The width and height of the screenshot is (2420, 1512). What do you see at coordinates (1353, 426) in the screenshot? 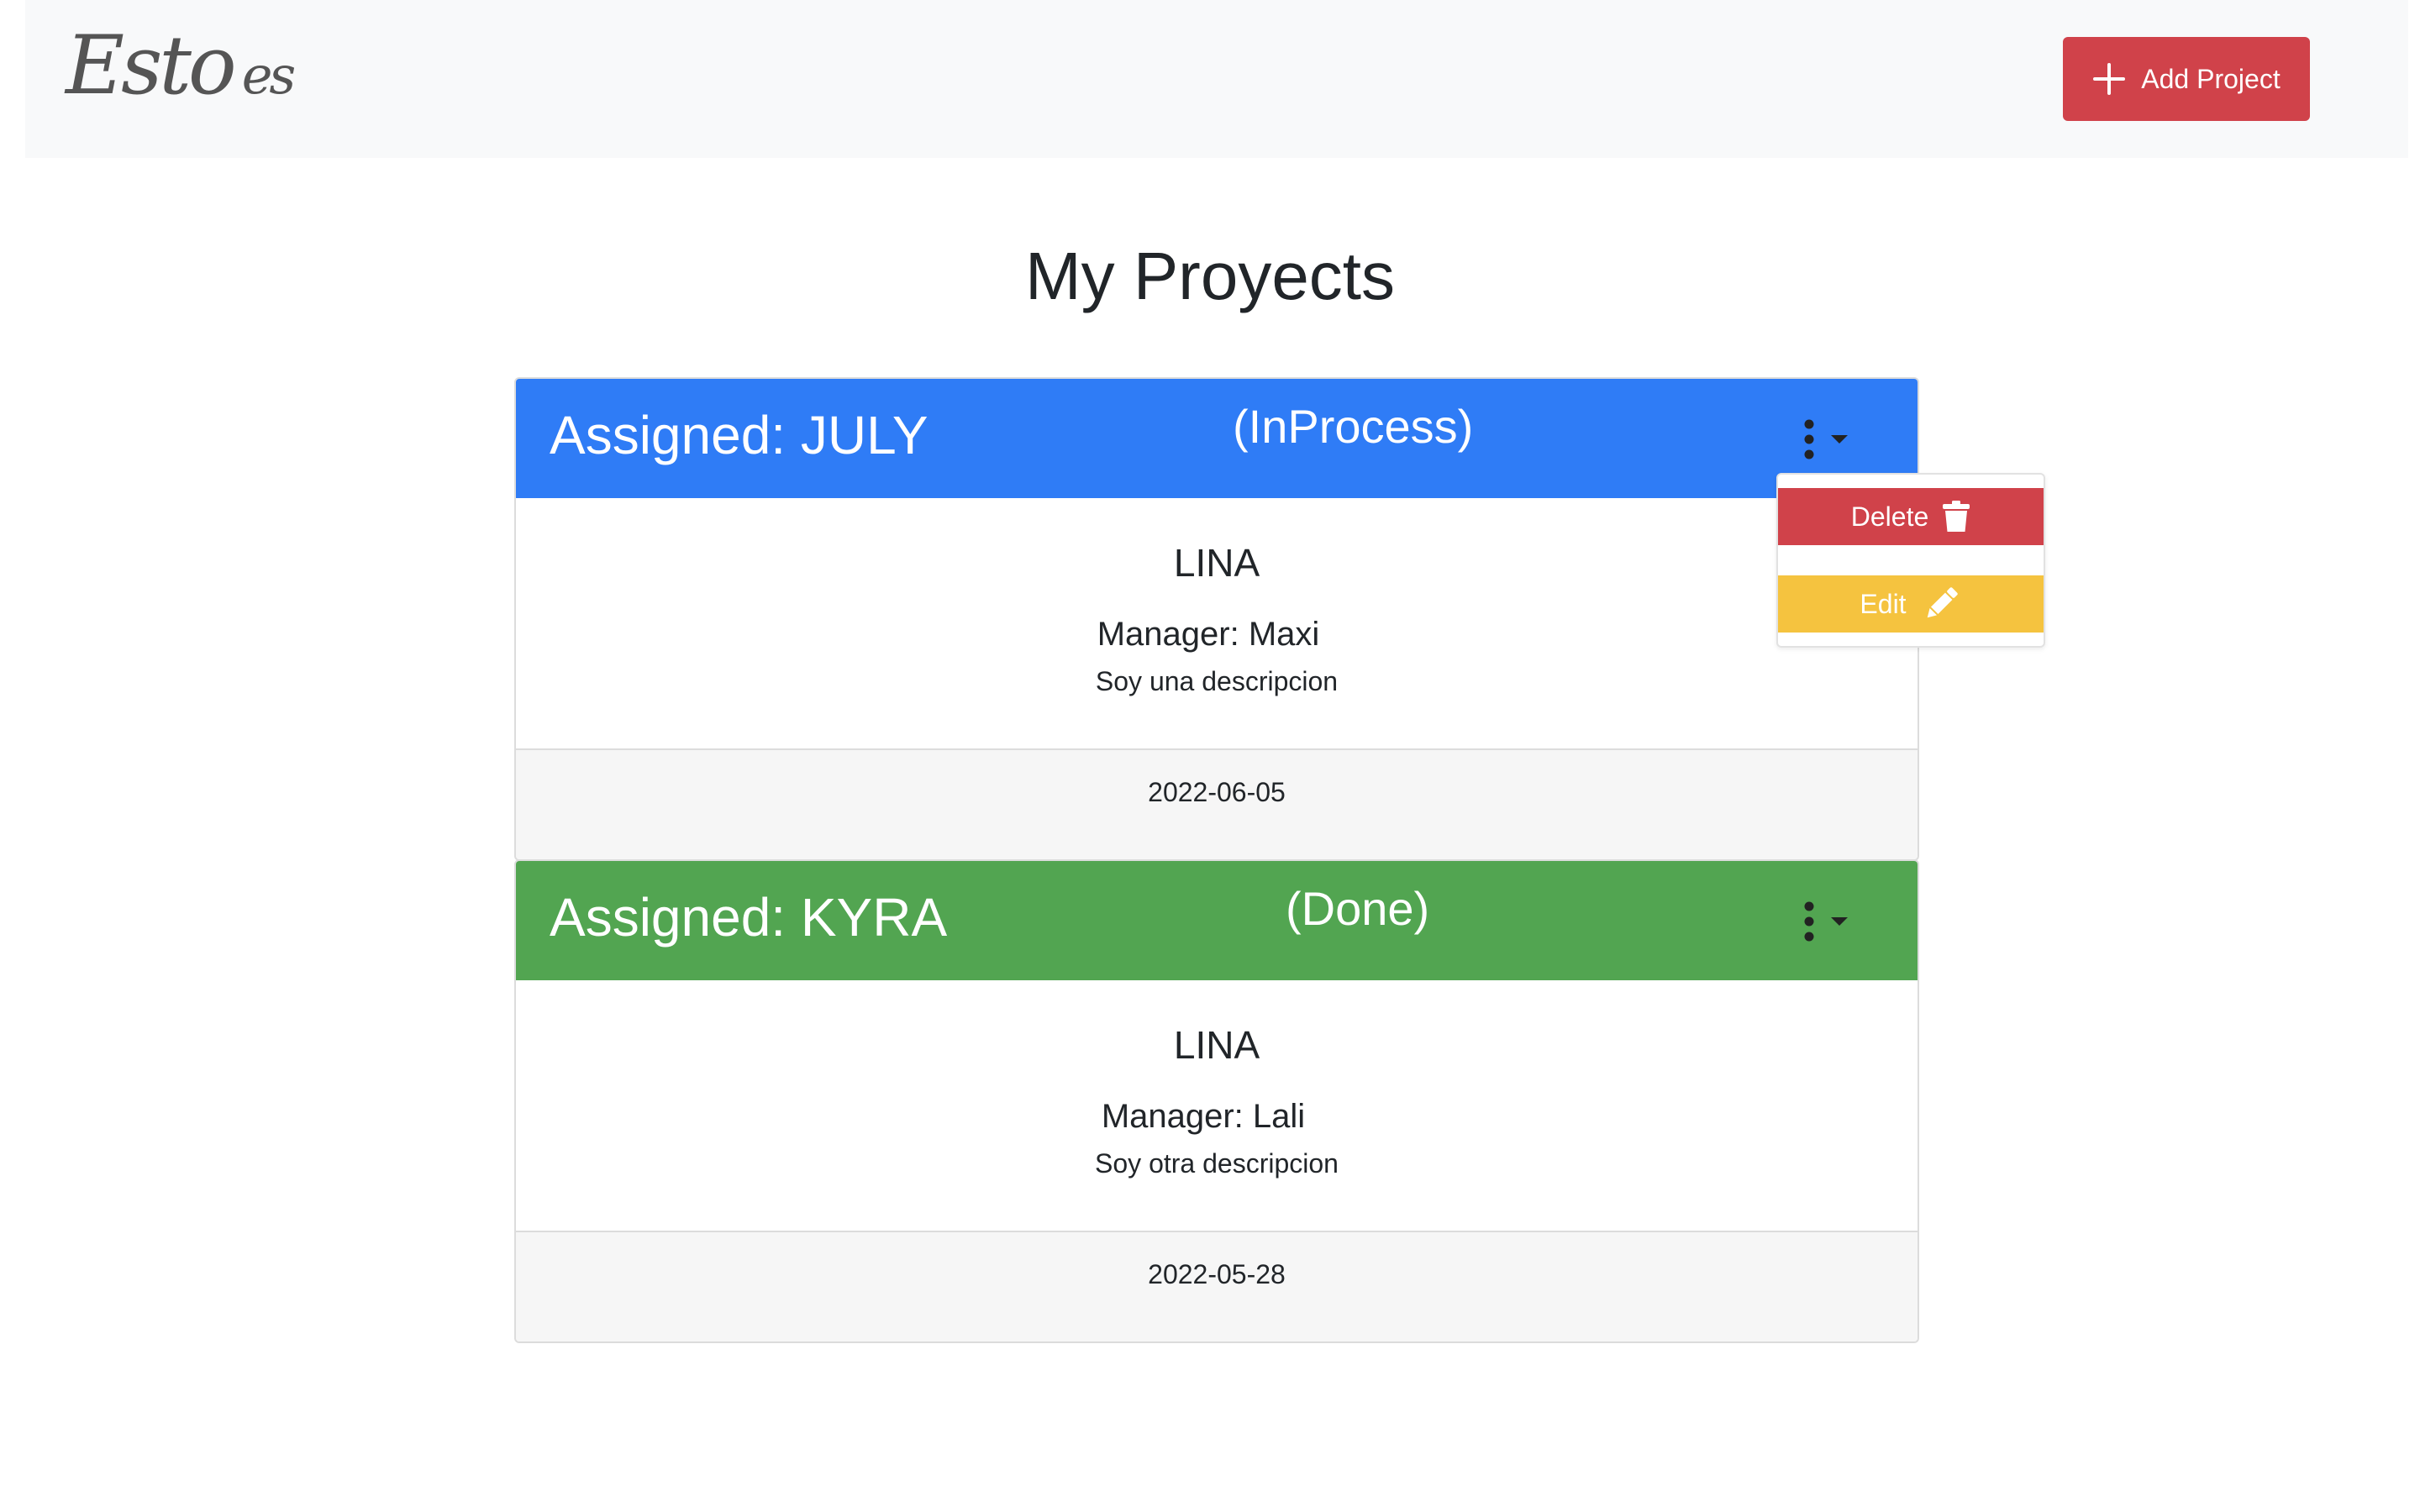
I see `status-label: (InProcess)` at bounding box center [1353, 426].